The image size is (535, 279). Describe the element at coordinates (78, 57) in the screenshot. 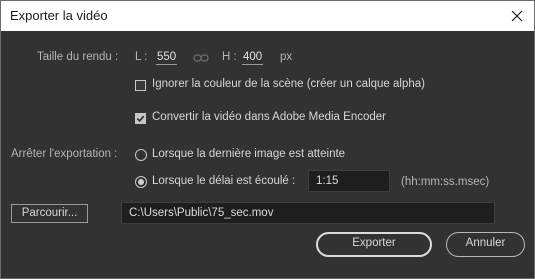

I see `render-size-label: Taille du rendu :` at that location.